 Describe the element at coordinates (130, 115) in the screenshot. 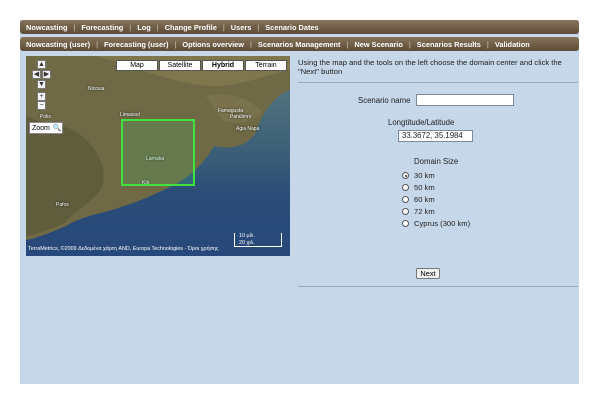

I see `town-label: Limassol` at that location.